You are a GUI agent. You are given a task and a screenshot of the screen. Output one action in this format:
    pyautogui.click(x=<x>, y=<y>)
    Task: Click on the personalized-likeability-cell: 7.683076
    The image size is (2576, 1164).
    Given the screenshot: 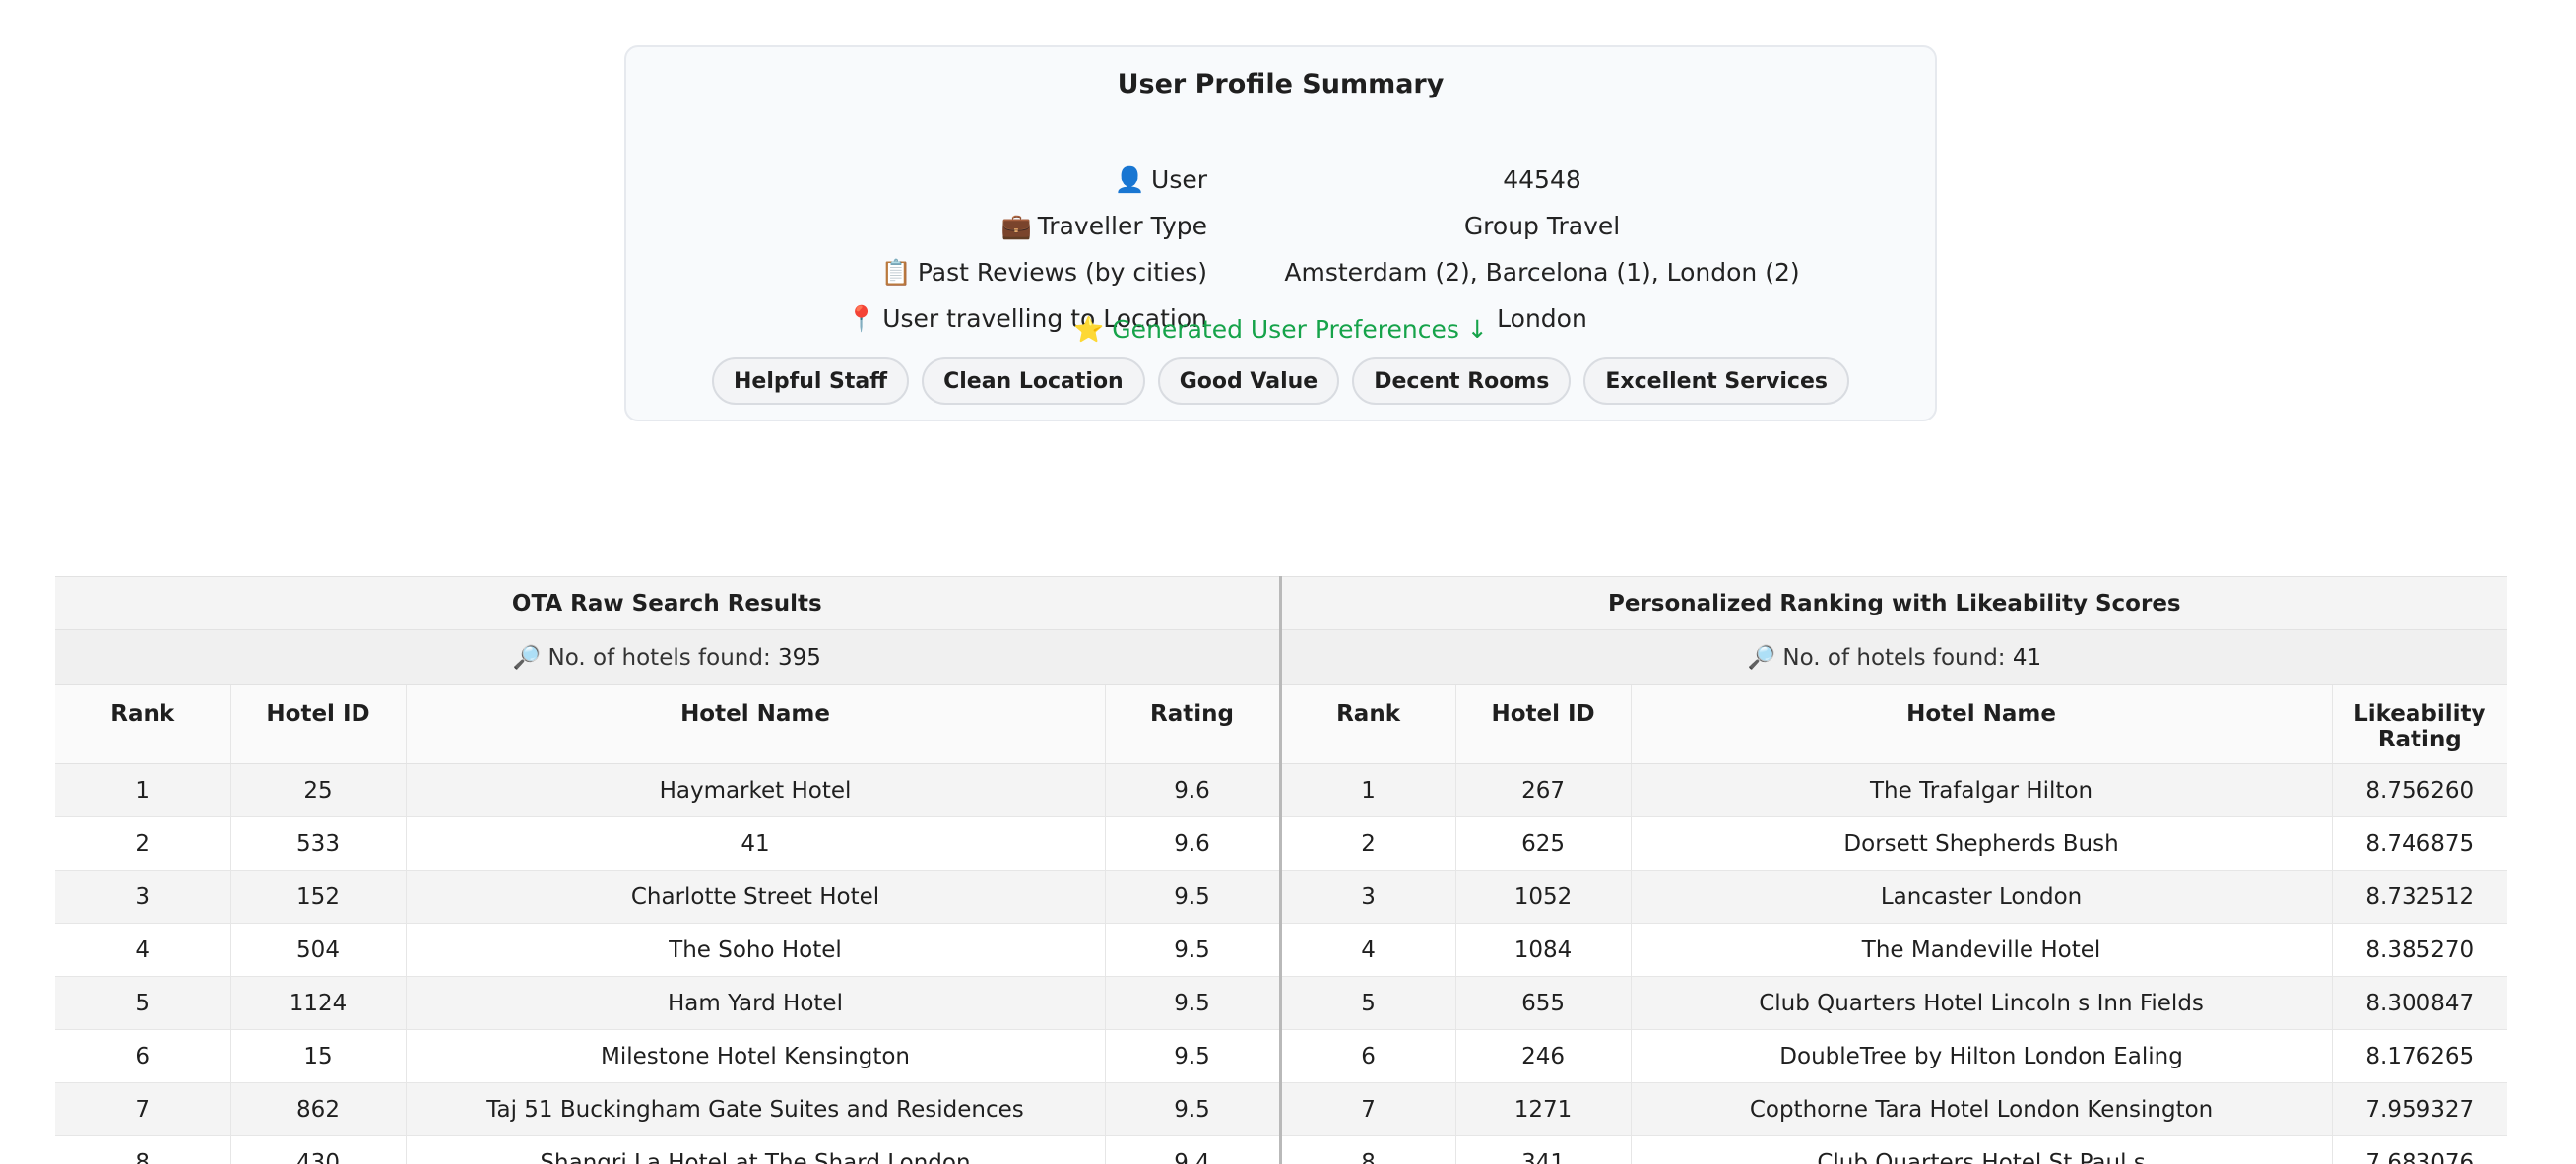 What is the action you would take?
    pyautogui.click(x=2419, y=1149)
    